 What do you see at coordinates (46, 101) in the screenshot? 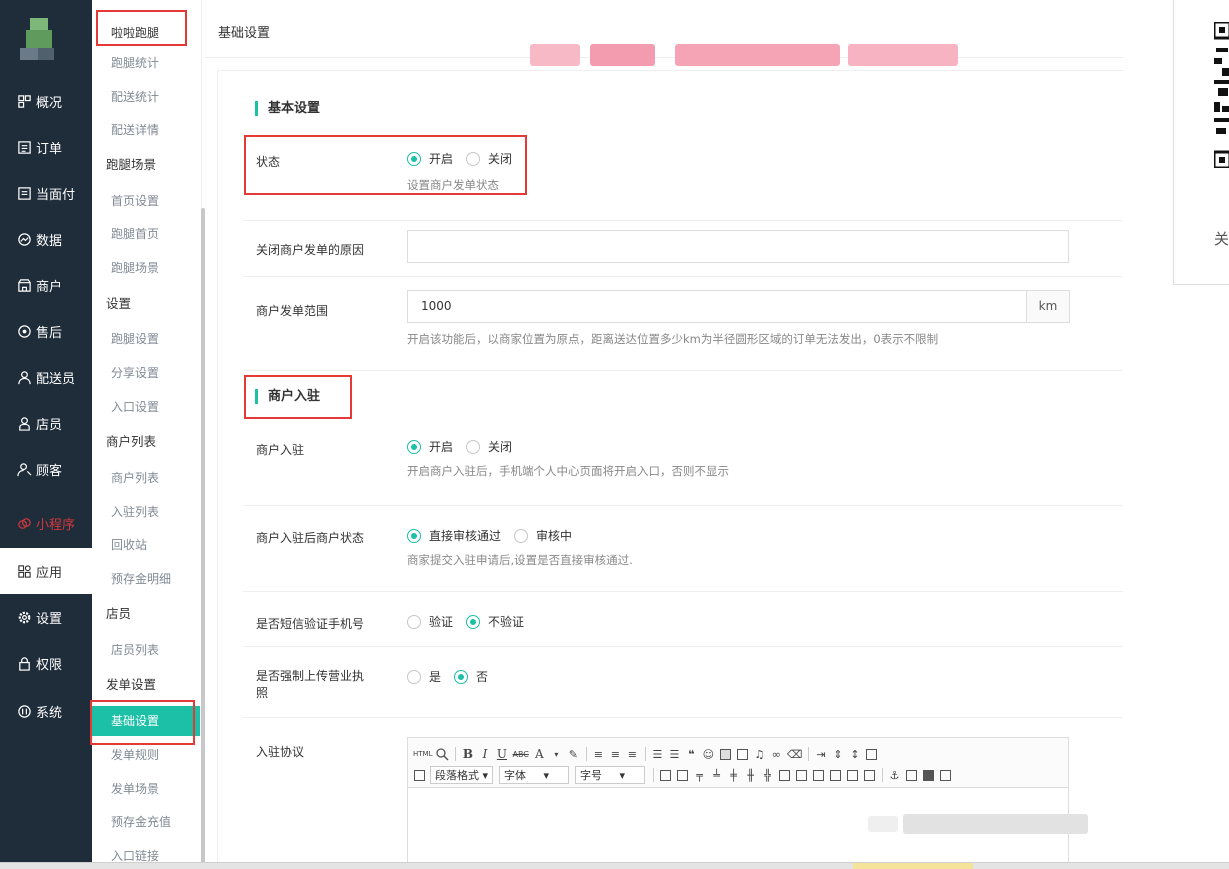
I see `nav-item-overview: 概况` at bounding box center [46, 101].